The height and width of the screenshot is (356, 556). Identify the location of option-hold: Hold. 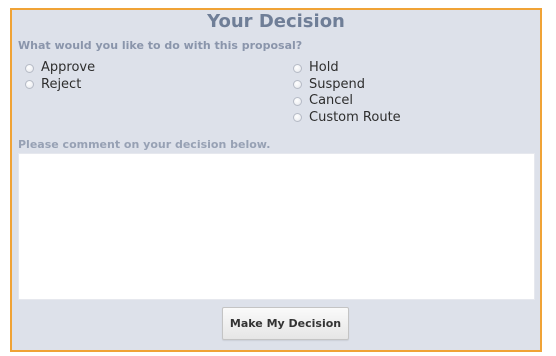
(347, 68).